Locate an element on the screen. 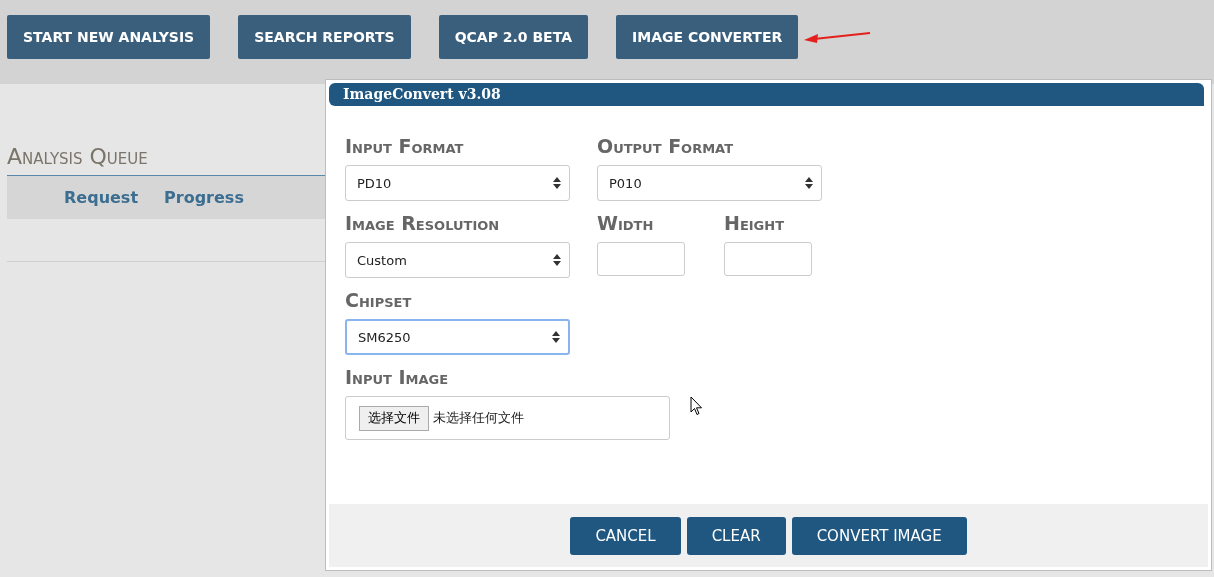  section-title: Analysis Queue is located at coordinates (77, 157).